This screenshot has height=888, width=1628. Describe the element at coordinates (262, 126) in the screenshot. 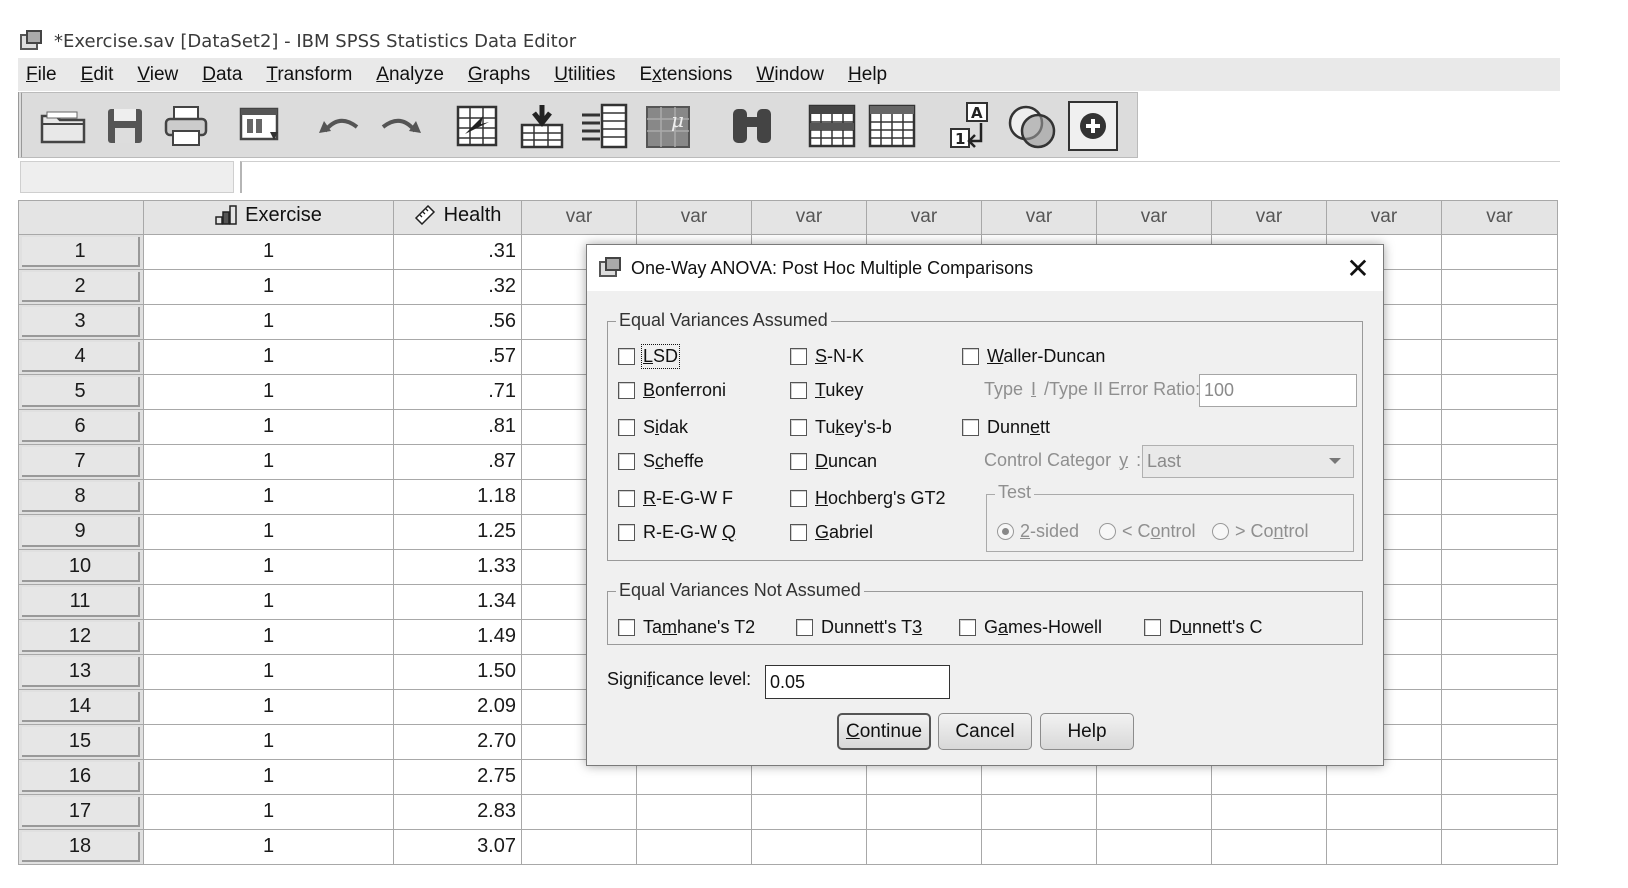

I see `dialog-recall-icon` at that location.